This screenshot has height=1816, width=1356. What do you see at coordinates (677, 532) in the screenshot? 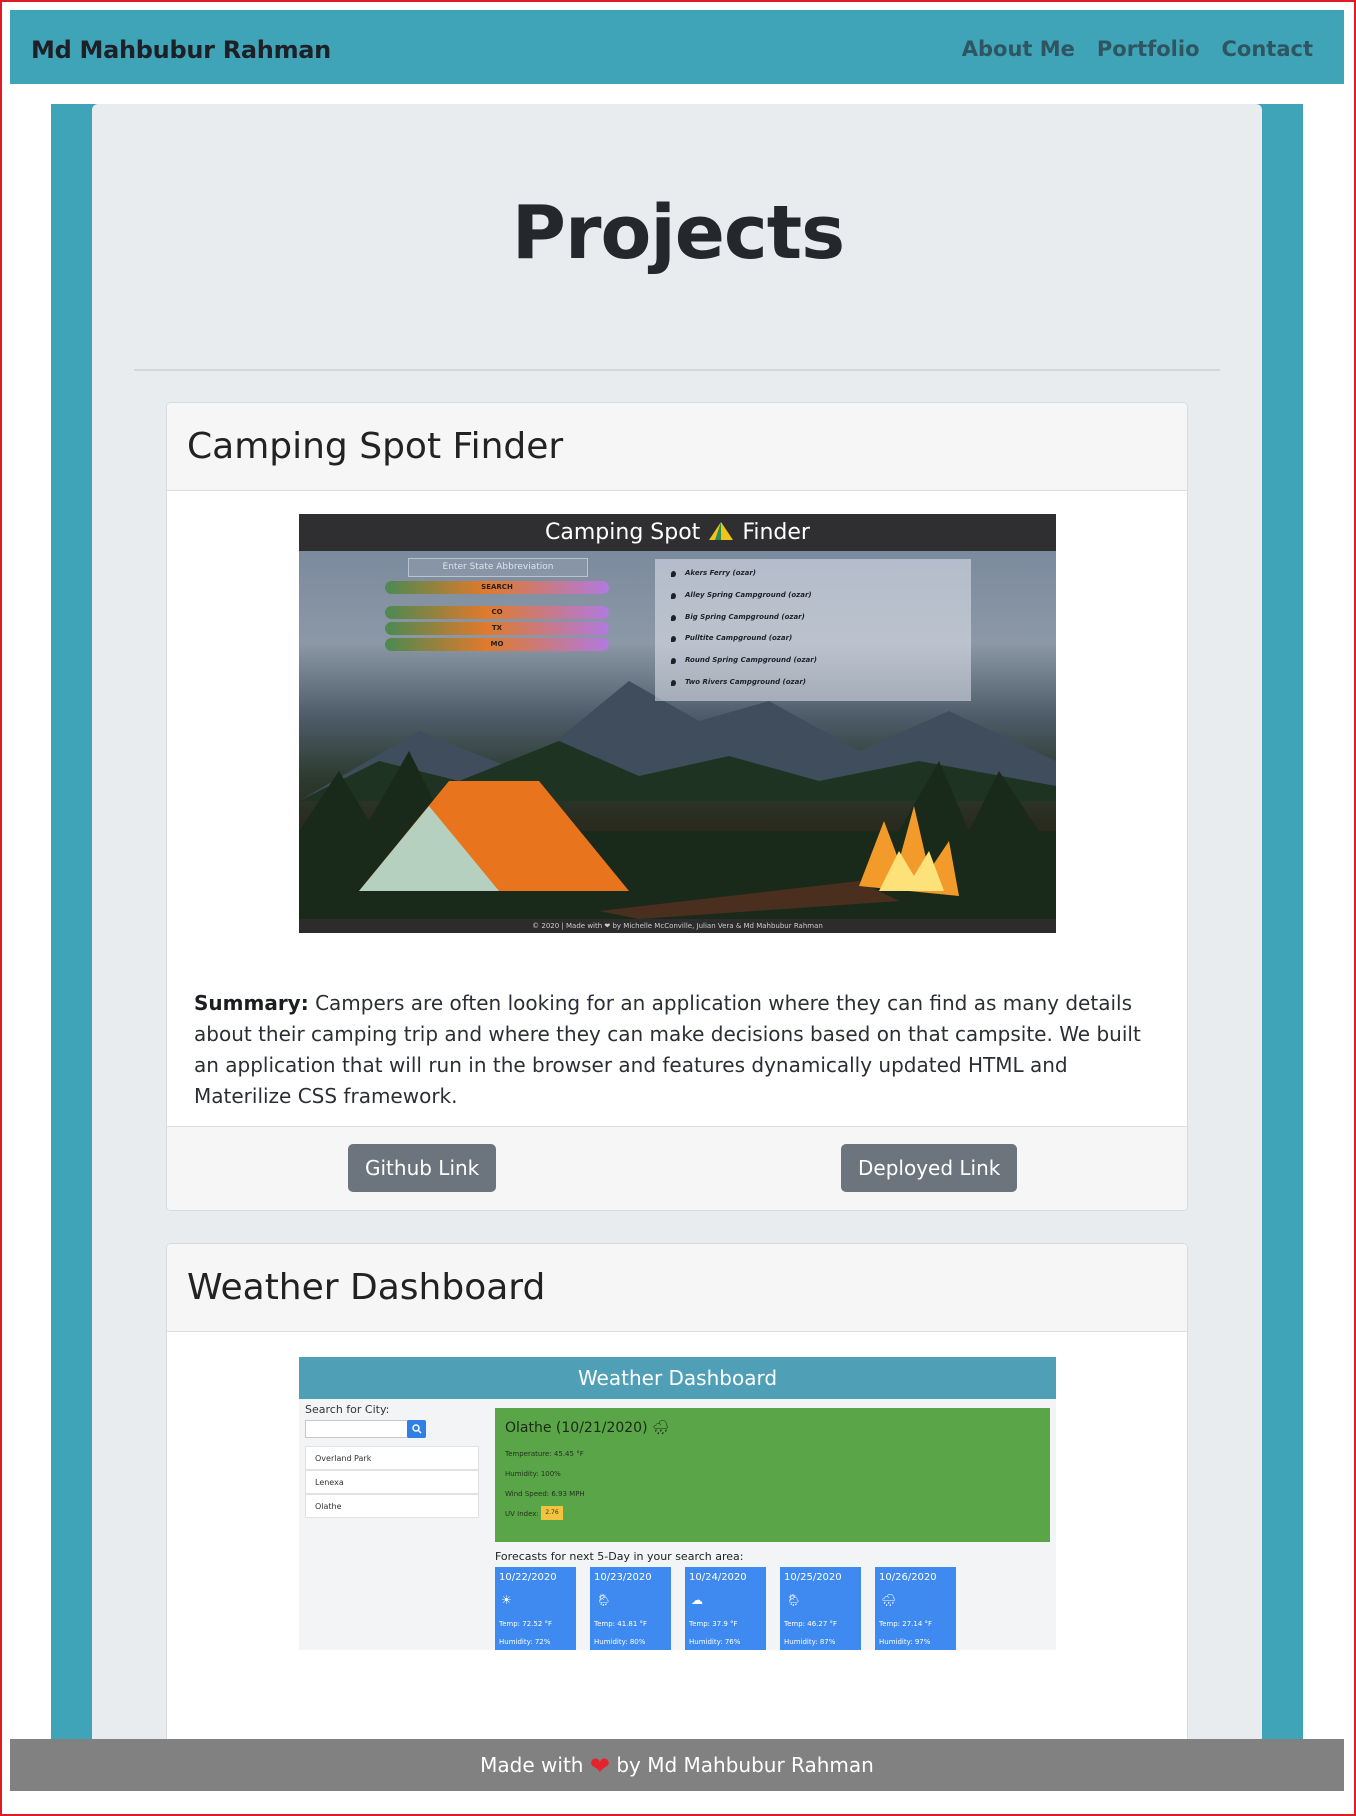
I see `screenshot-title: Camping Spot Finder` at bounding box center [677, 532].